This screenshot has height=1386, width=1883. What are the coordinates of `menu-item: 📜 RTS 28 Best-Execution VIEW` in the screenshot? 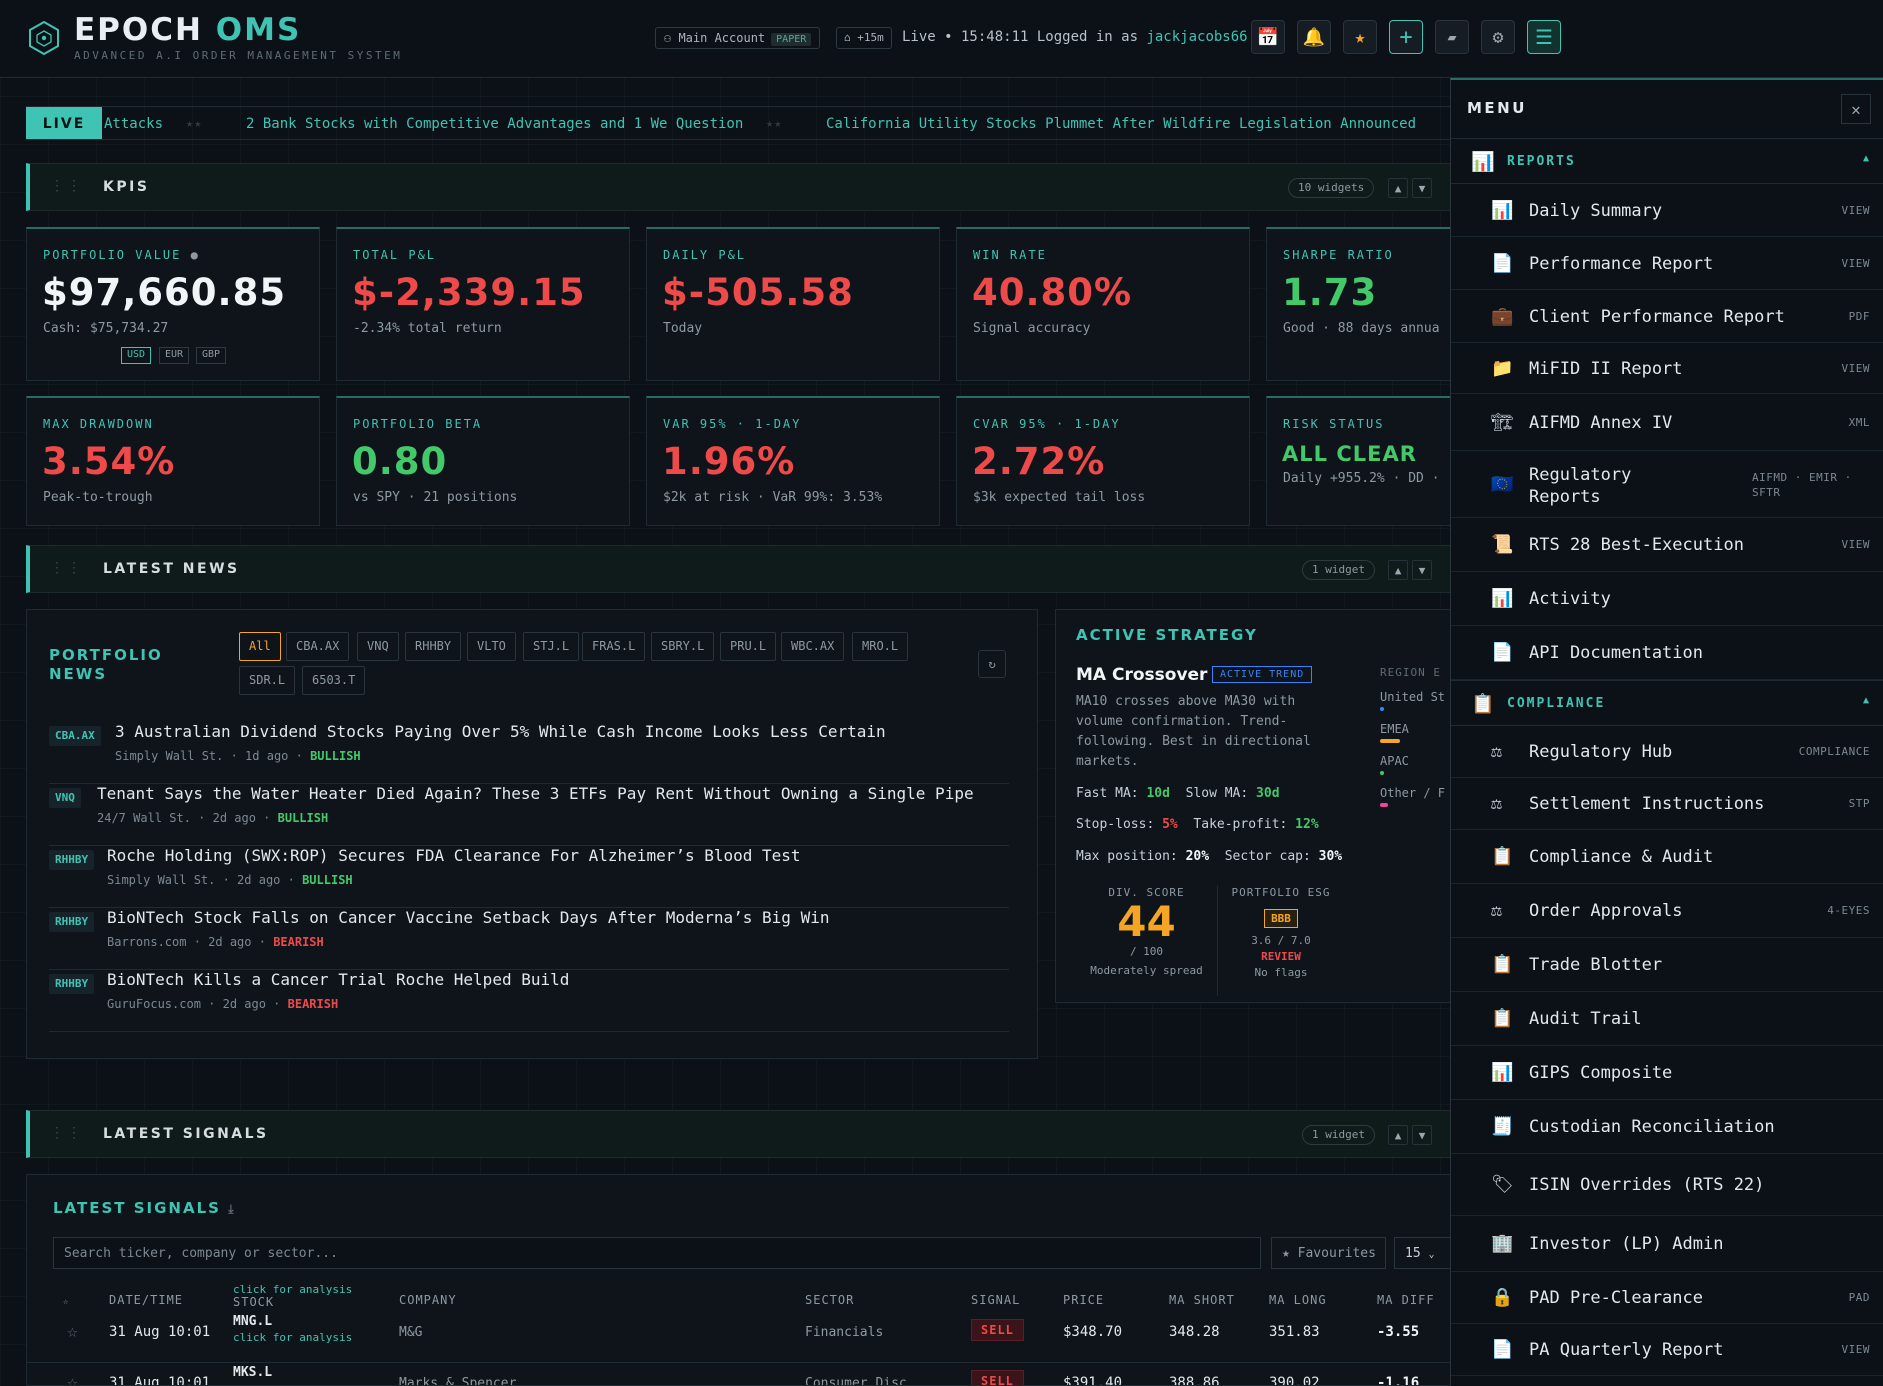 It's located at (1667, 545).